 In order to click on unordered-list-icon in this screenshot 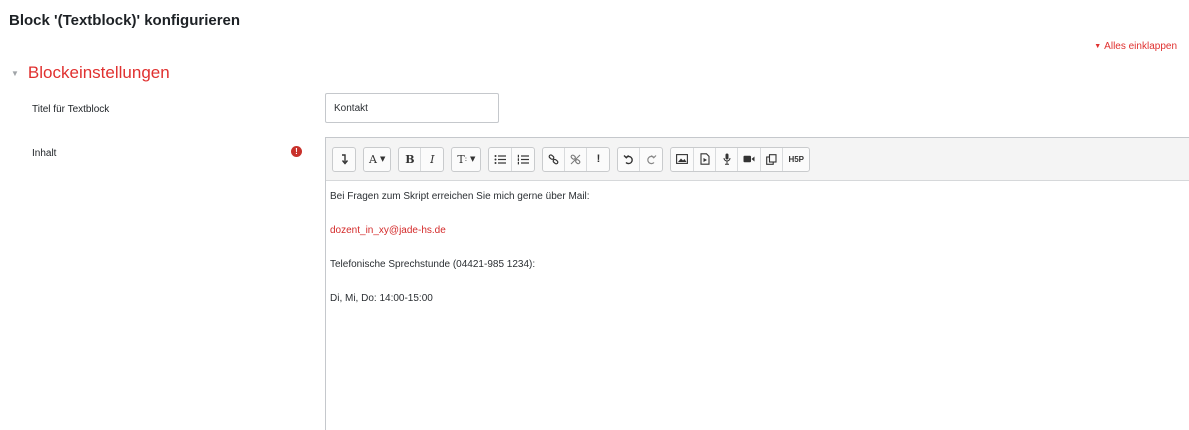, I will do `click(500, 159)`.